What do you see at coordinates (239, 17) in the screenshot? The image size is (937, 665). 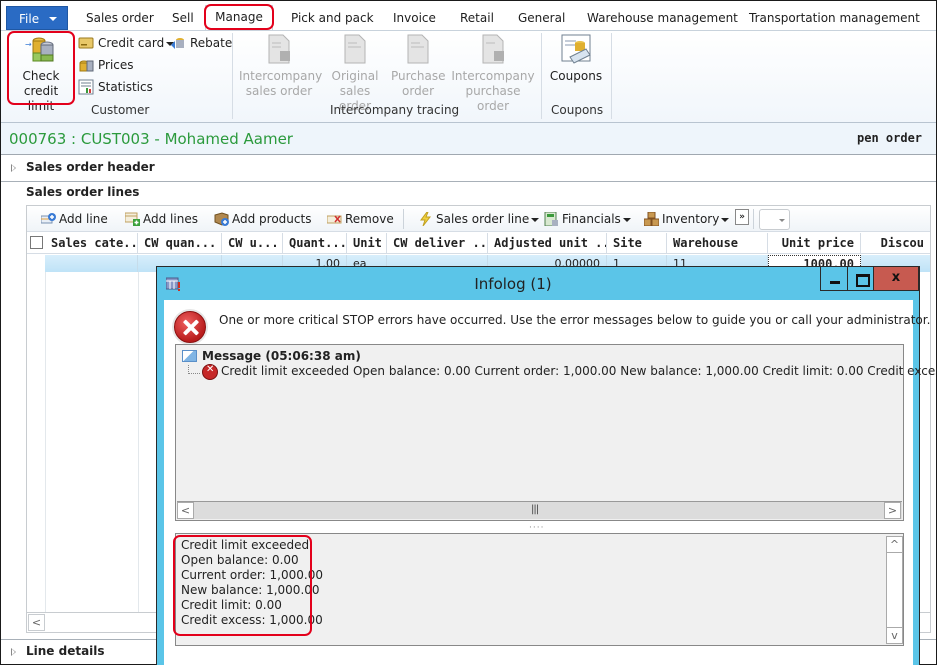 I see `tab-manage: Manage` at bounding box center [239, 17].